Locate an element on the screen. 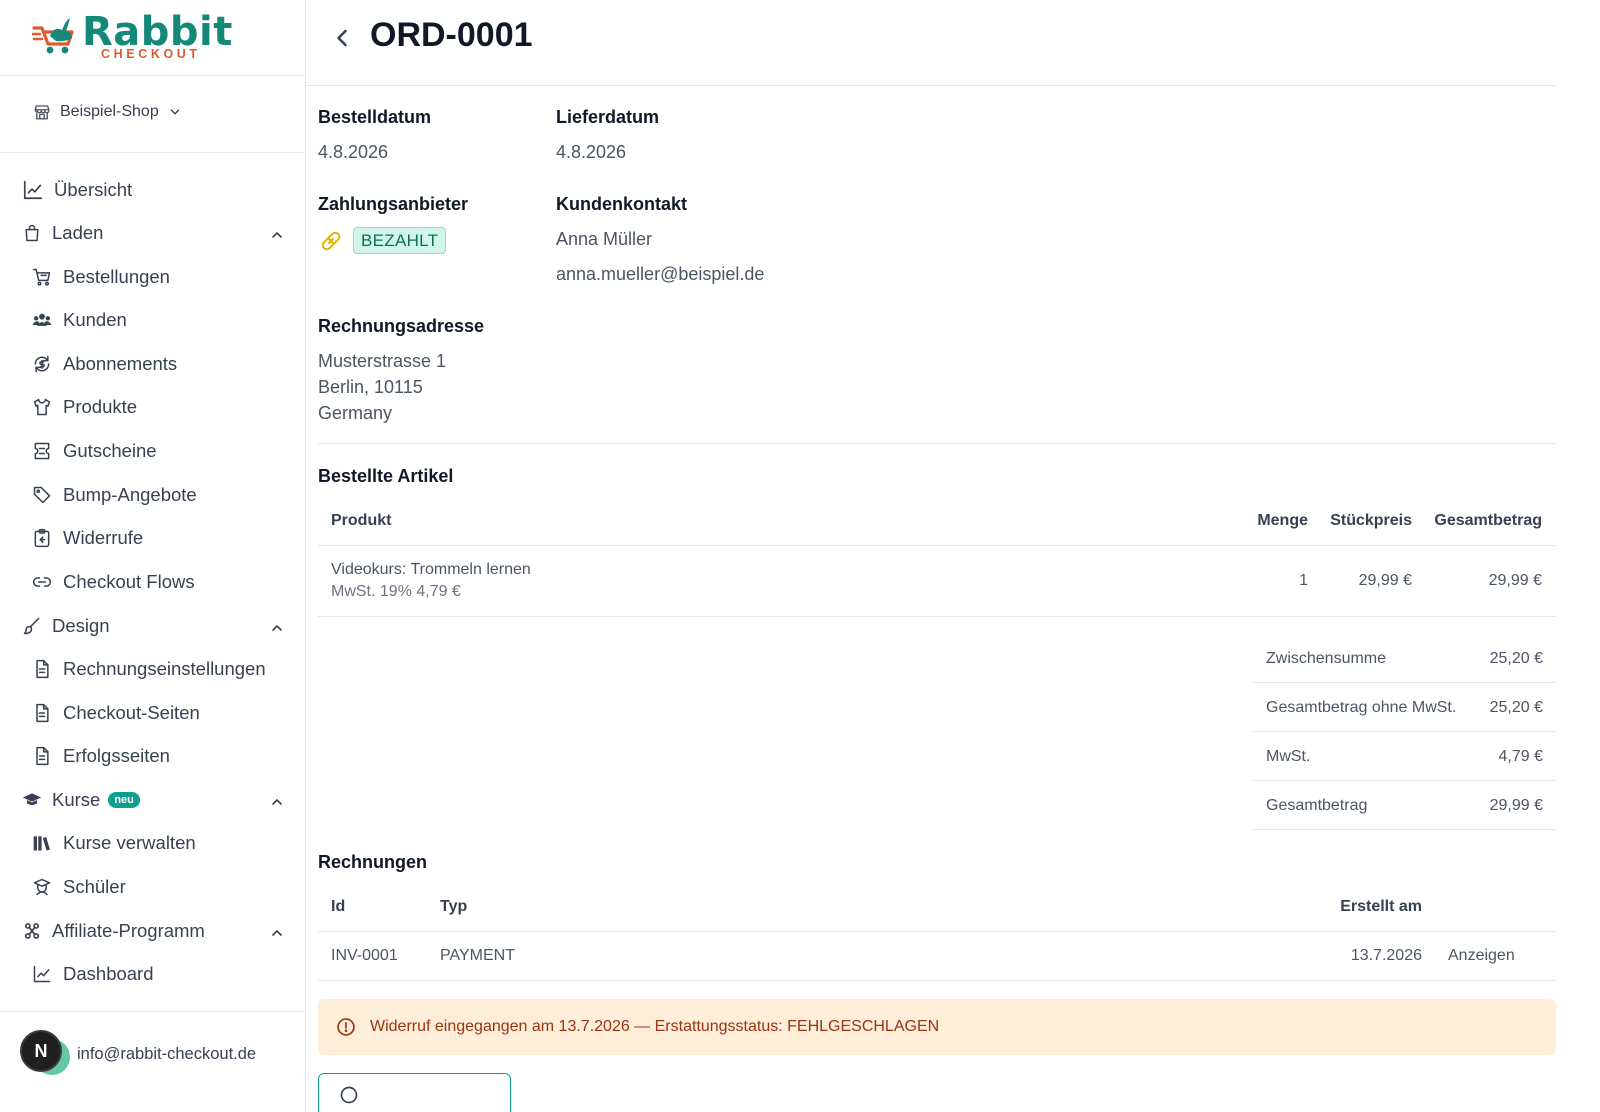  nav-item-kurse-verwalten: Kurse verwalten is located at coordinates (114, 843).